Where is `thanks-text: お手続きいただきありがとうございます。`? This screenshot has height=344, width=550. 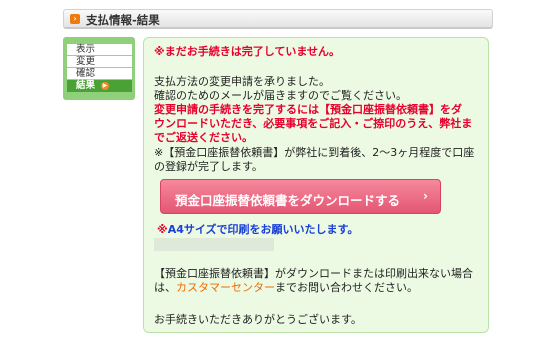
thanks-text: お手続きいただきありがとうございます。 is located at coordinates (258, 319).